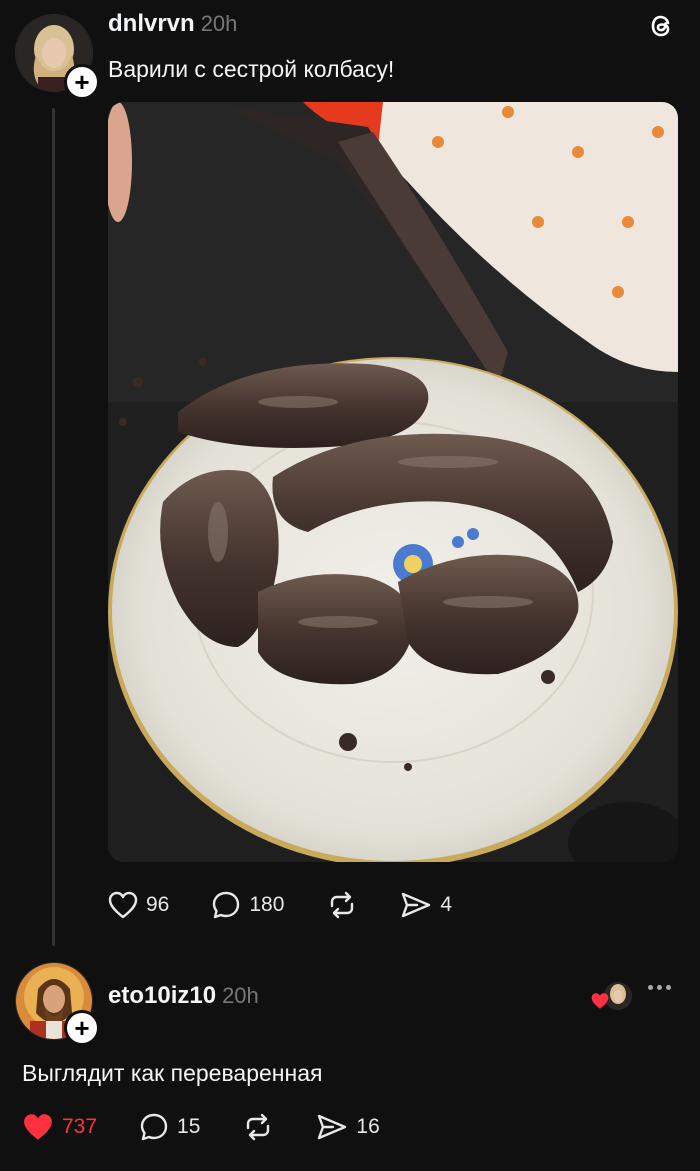 This screenshot has height=1171, width=700. What do you see at coordinates (80, 1126) in the screenshot?
I see `reply-like-count: 737` at bounding box center [80, 1126].